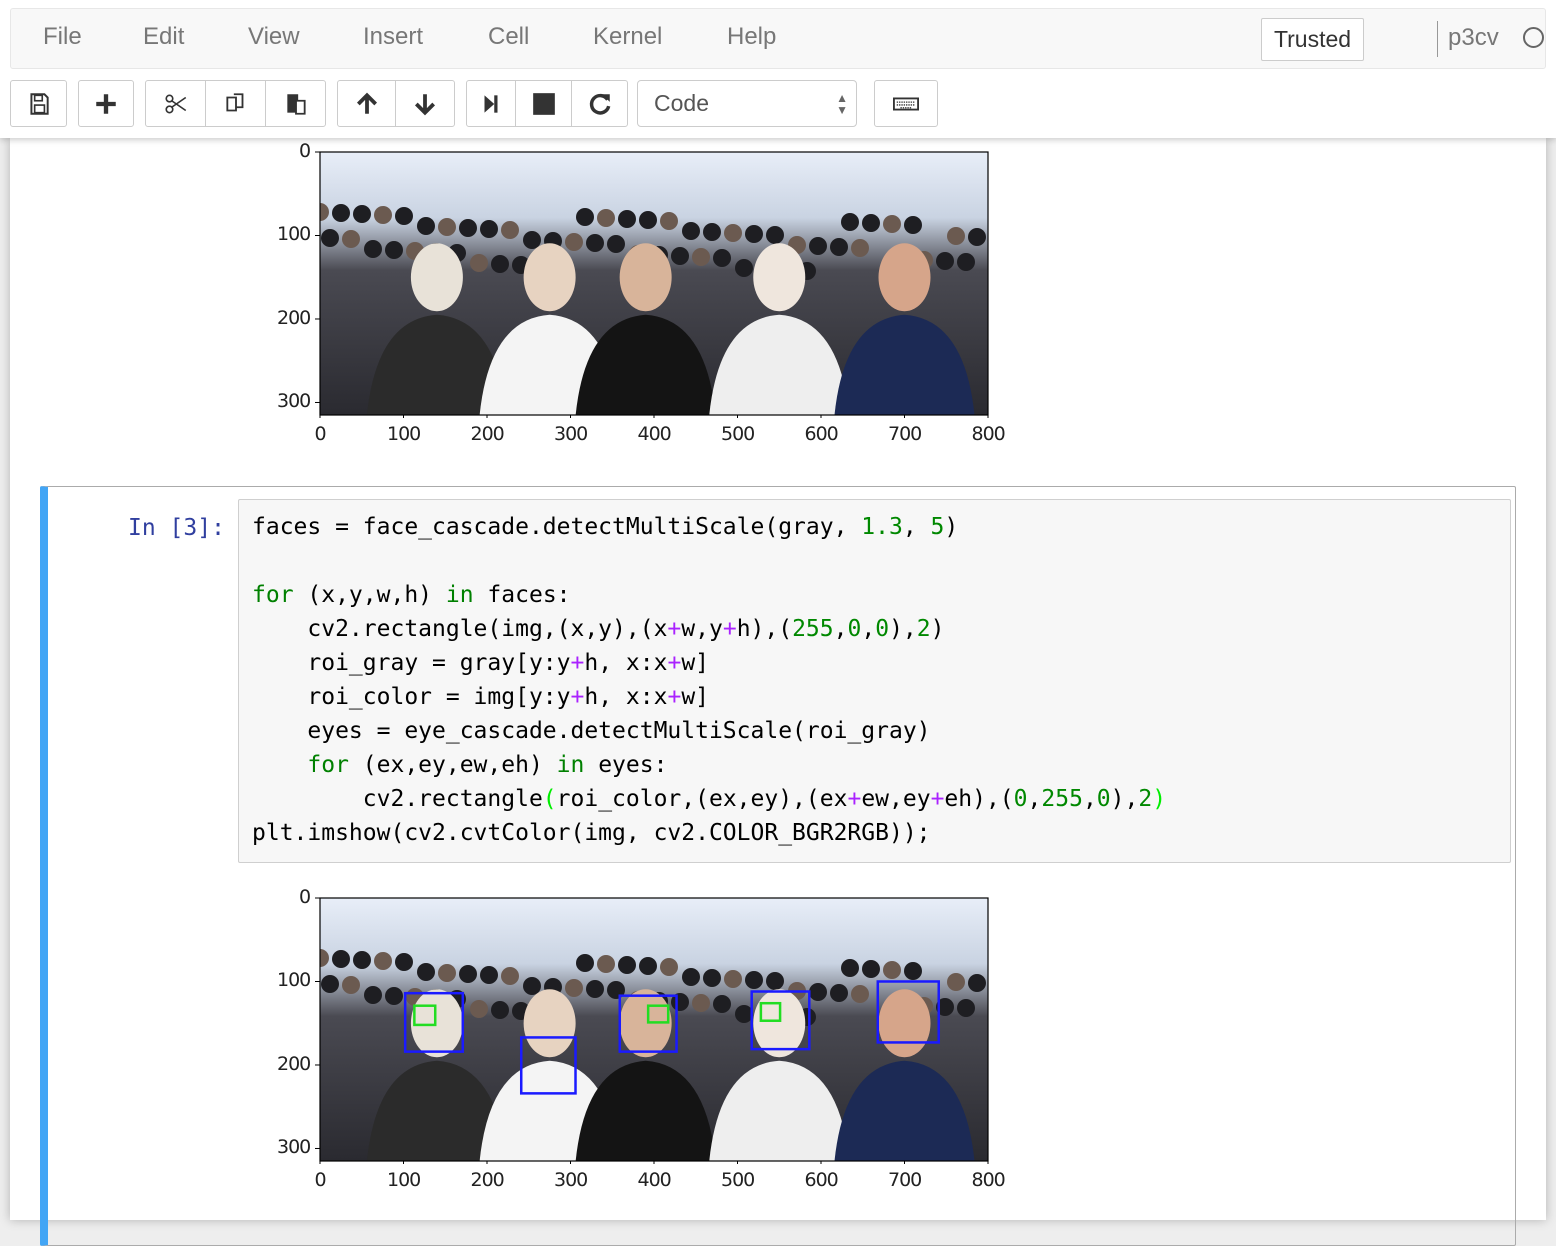  Describe the element at coordinates (640, 1044) in the screenshot. I see `output-image-plot-detected: 0 100 200 300 400 500 600 700 800 0 100 200 300` at that location.